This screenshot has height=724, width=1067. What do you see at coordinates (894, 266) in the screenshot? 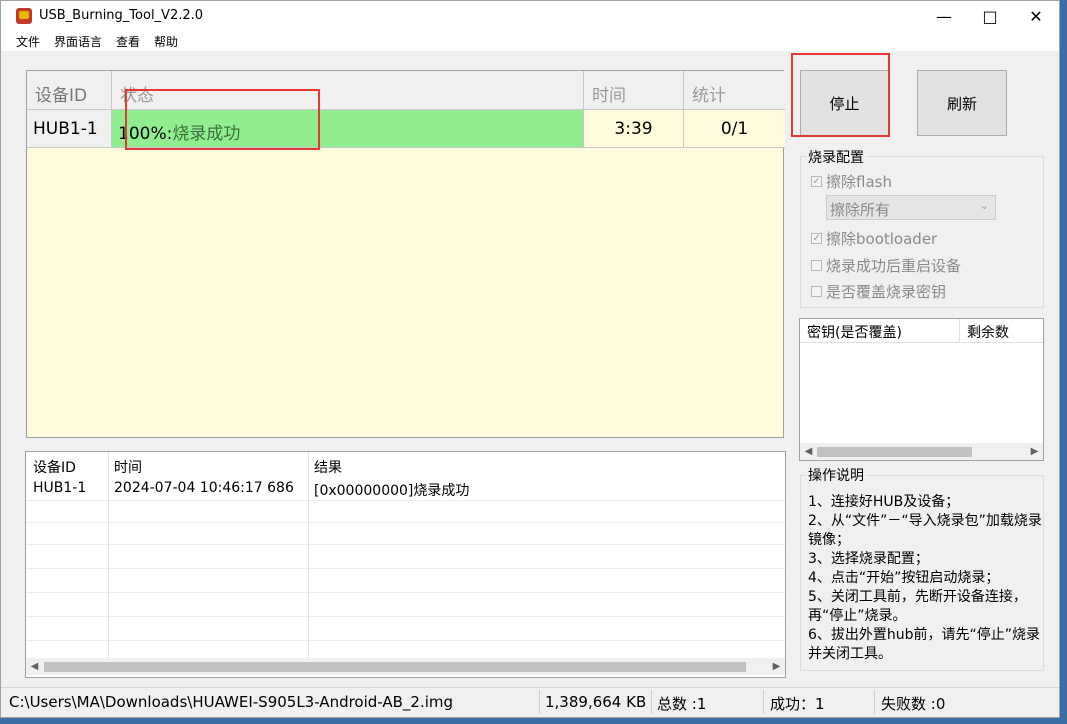
I see `reboot-after-label: 烧录成功后重启设备` at bounding box center [894, 266].